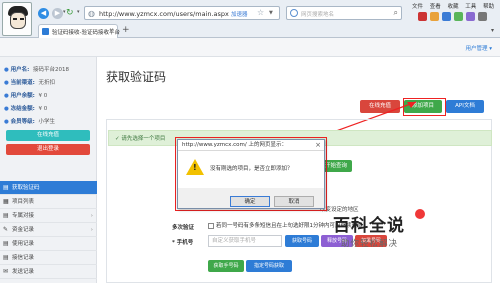 This screenshot has height=283, width=500. I want to click on frozen-row: ● 冻结金额: ¥ 0, so click(25, 108).